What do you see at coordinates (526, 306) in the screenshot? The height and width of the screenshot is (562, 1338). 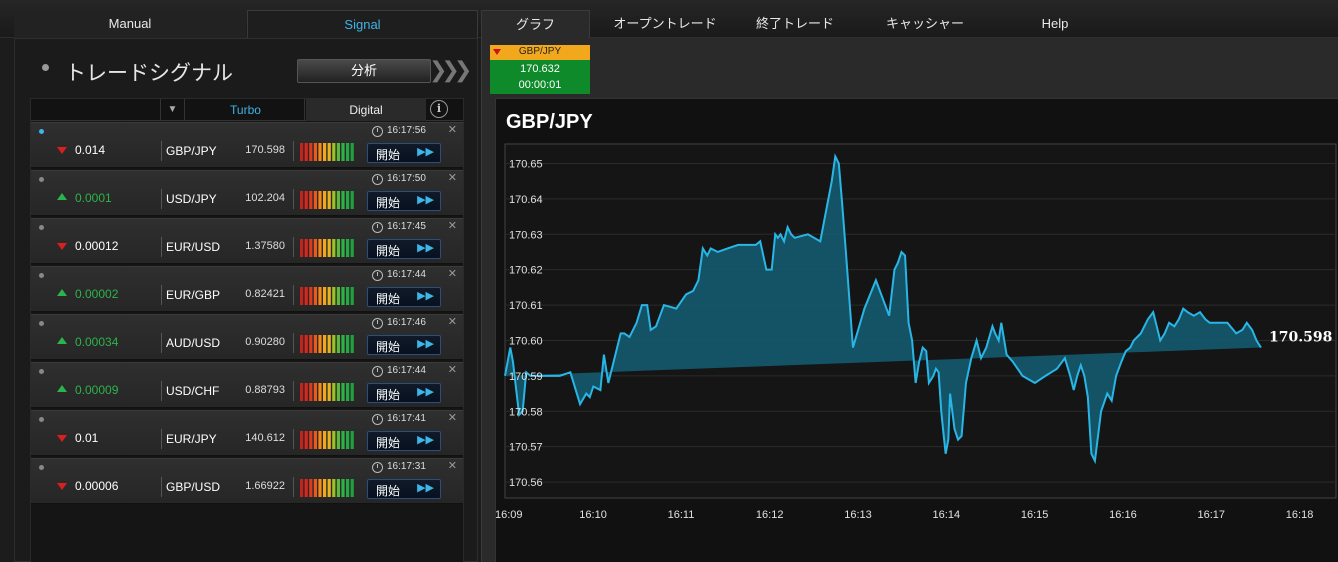 I see `y-tick-label: 170.61` at bounding box center [526, 306].